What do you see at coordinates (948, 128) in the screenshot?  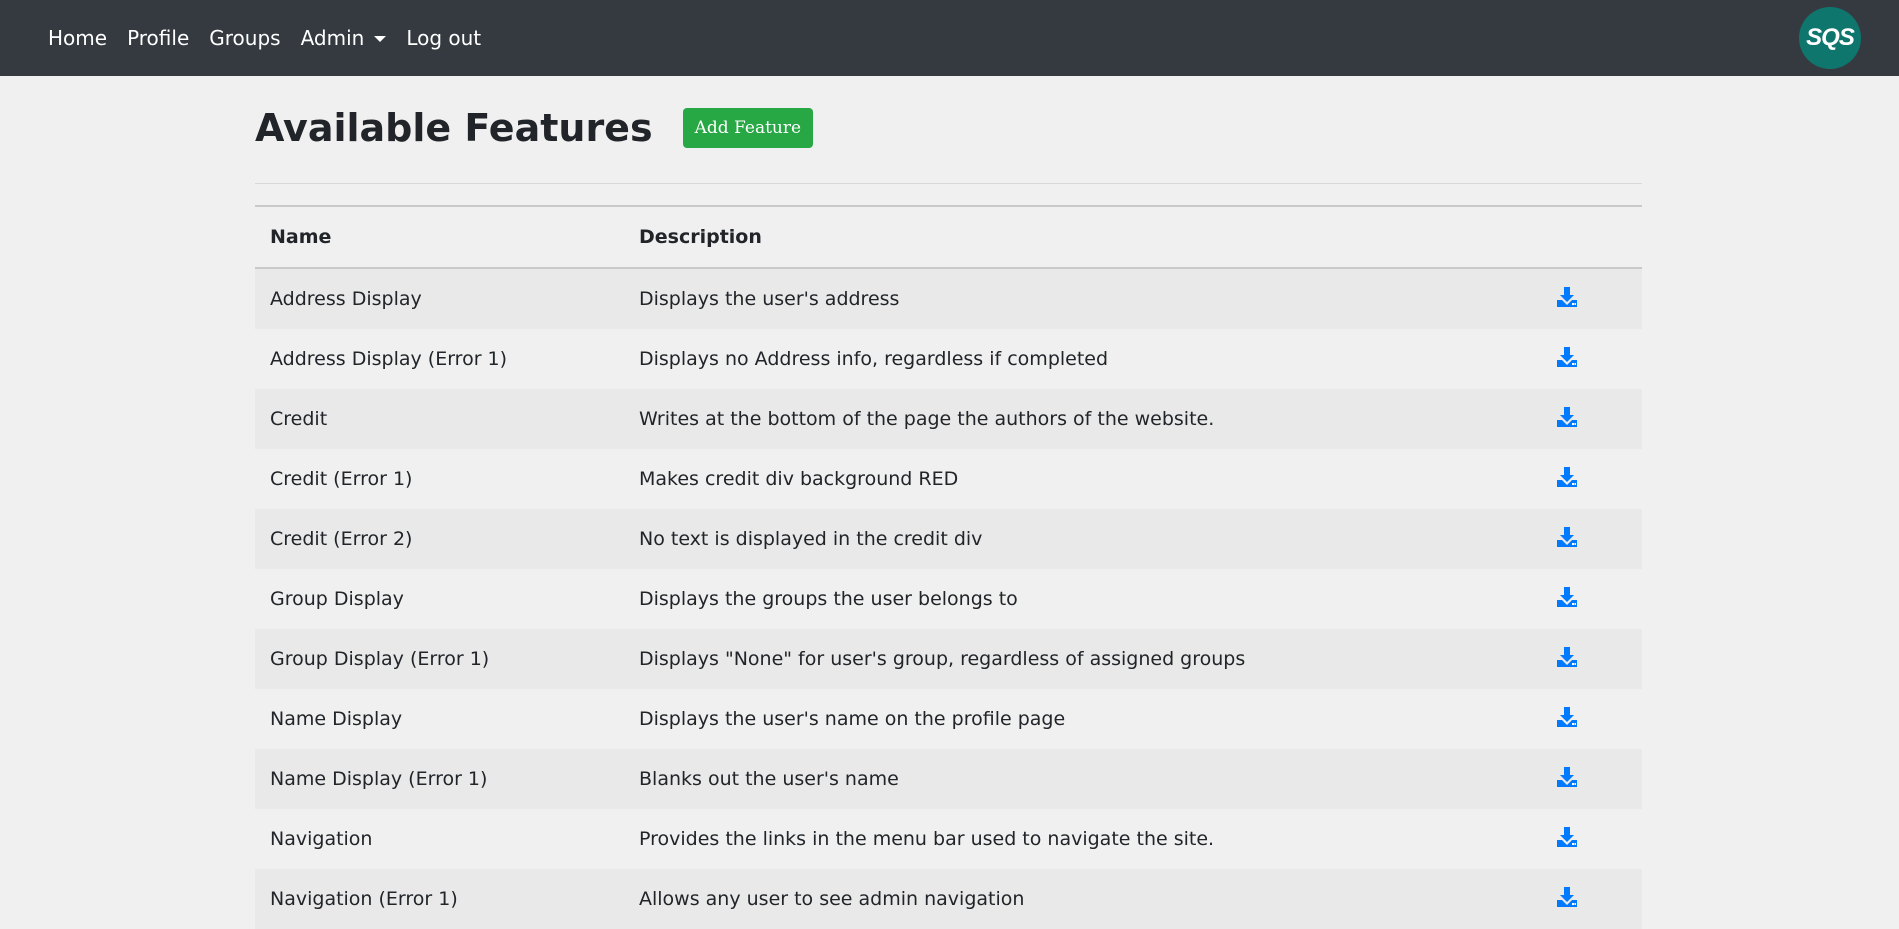 I see `page-header: Available Features Add Feature` at bounding box center [948, 128].